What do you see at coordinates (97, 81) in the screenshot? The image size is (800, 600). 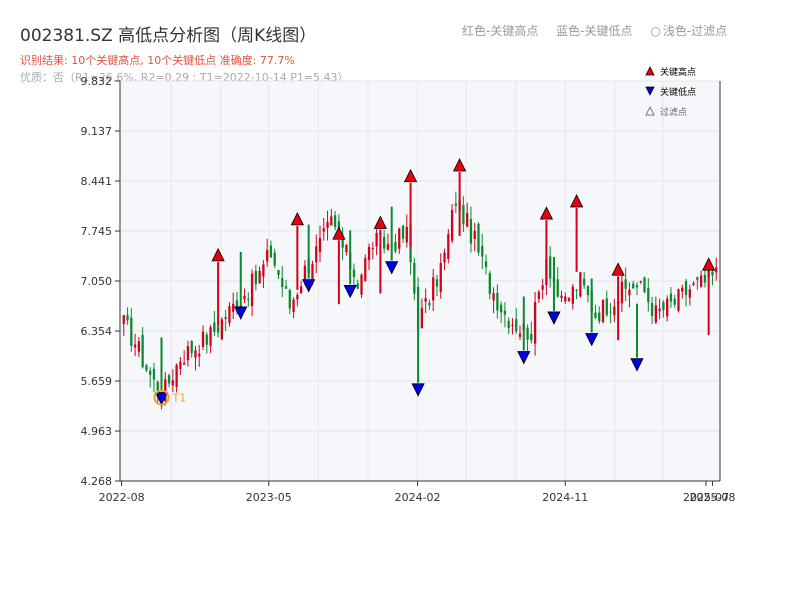 I see `y-tick-label: 9.832` at bounding box center [97, 81].